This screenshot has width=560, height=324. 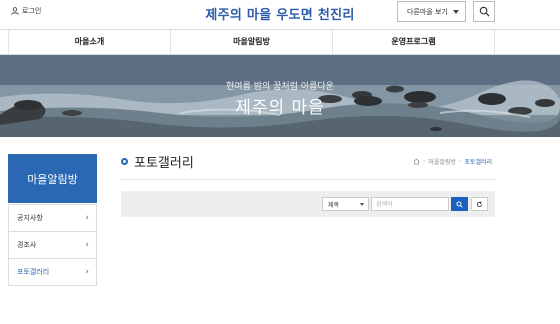 What do you see at coordinates (164, 163) in the screenshot?
I see `page-title-text: 포토갤러리` at bounding box center [164, 163].